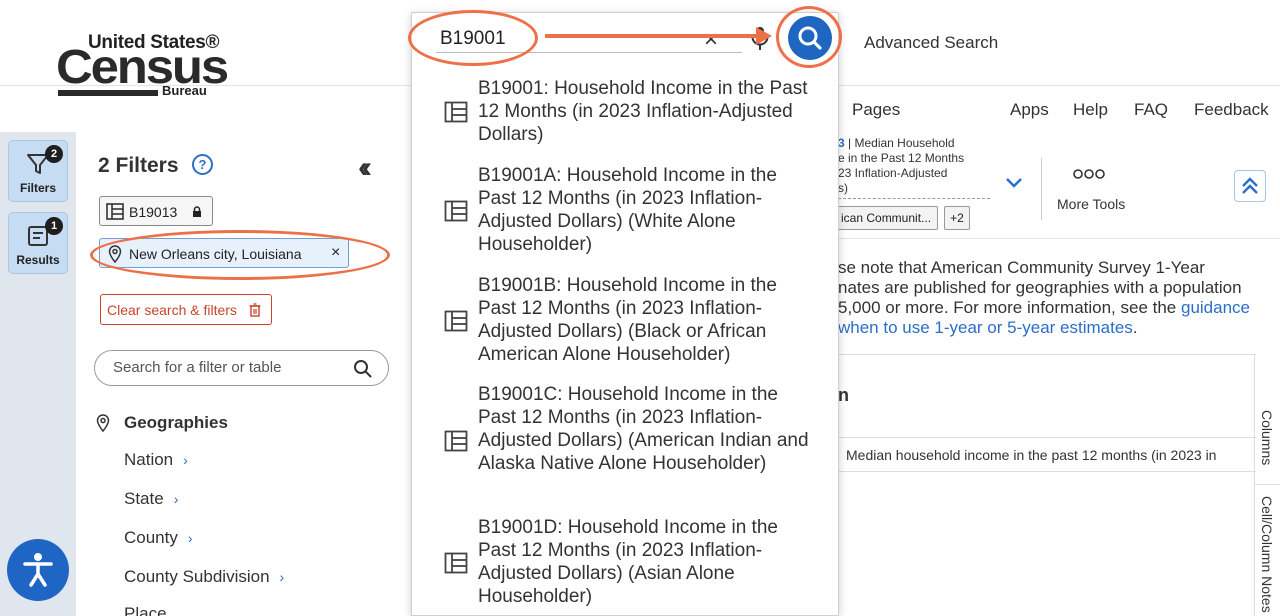 The height and width of the screenshot is (616, 1280). What do you see at coordinates (1090, 110) in the screenshot?
I see `nav-help: Help` at bounding box center [1090, 110].